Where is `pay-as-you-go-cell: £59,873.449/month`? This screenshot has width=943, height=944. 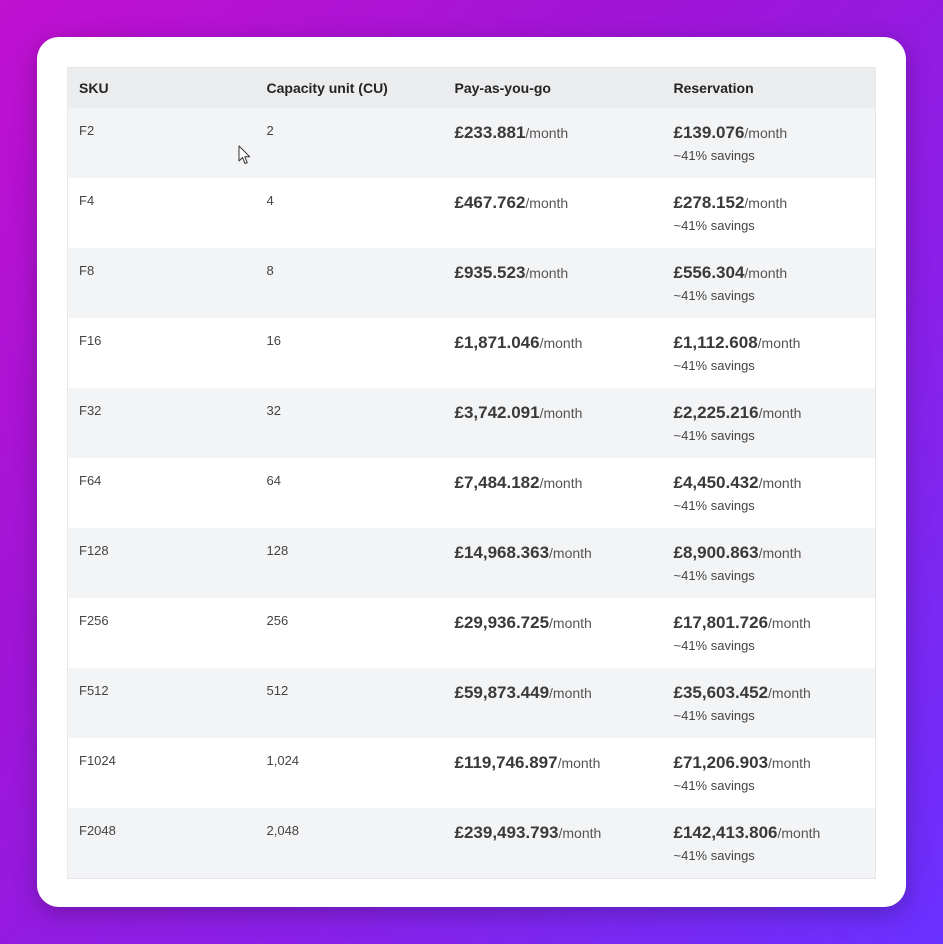
pay-as-you-go-cell: £59,873.449/month is located at coordinates (553, 703).